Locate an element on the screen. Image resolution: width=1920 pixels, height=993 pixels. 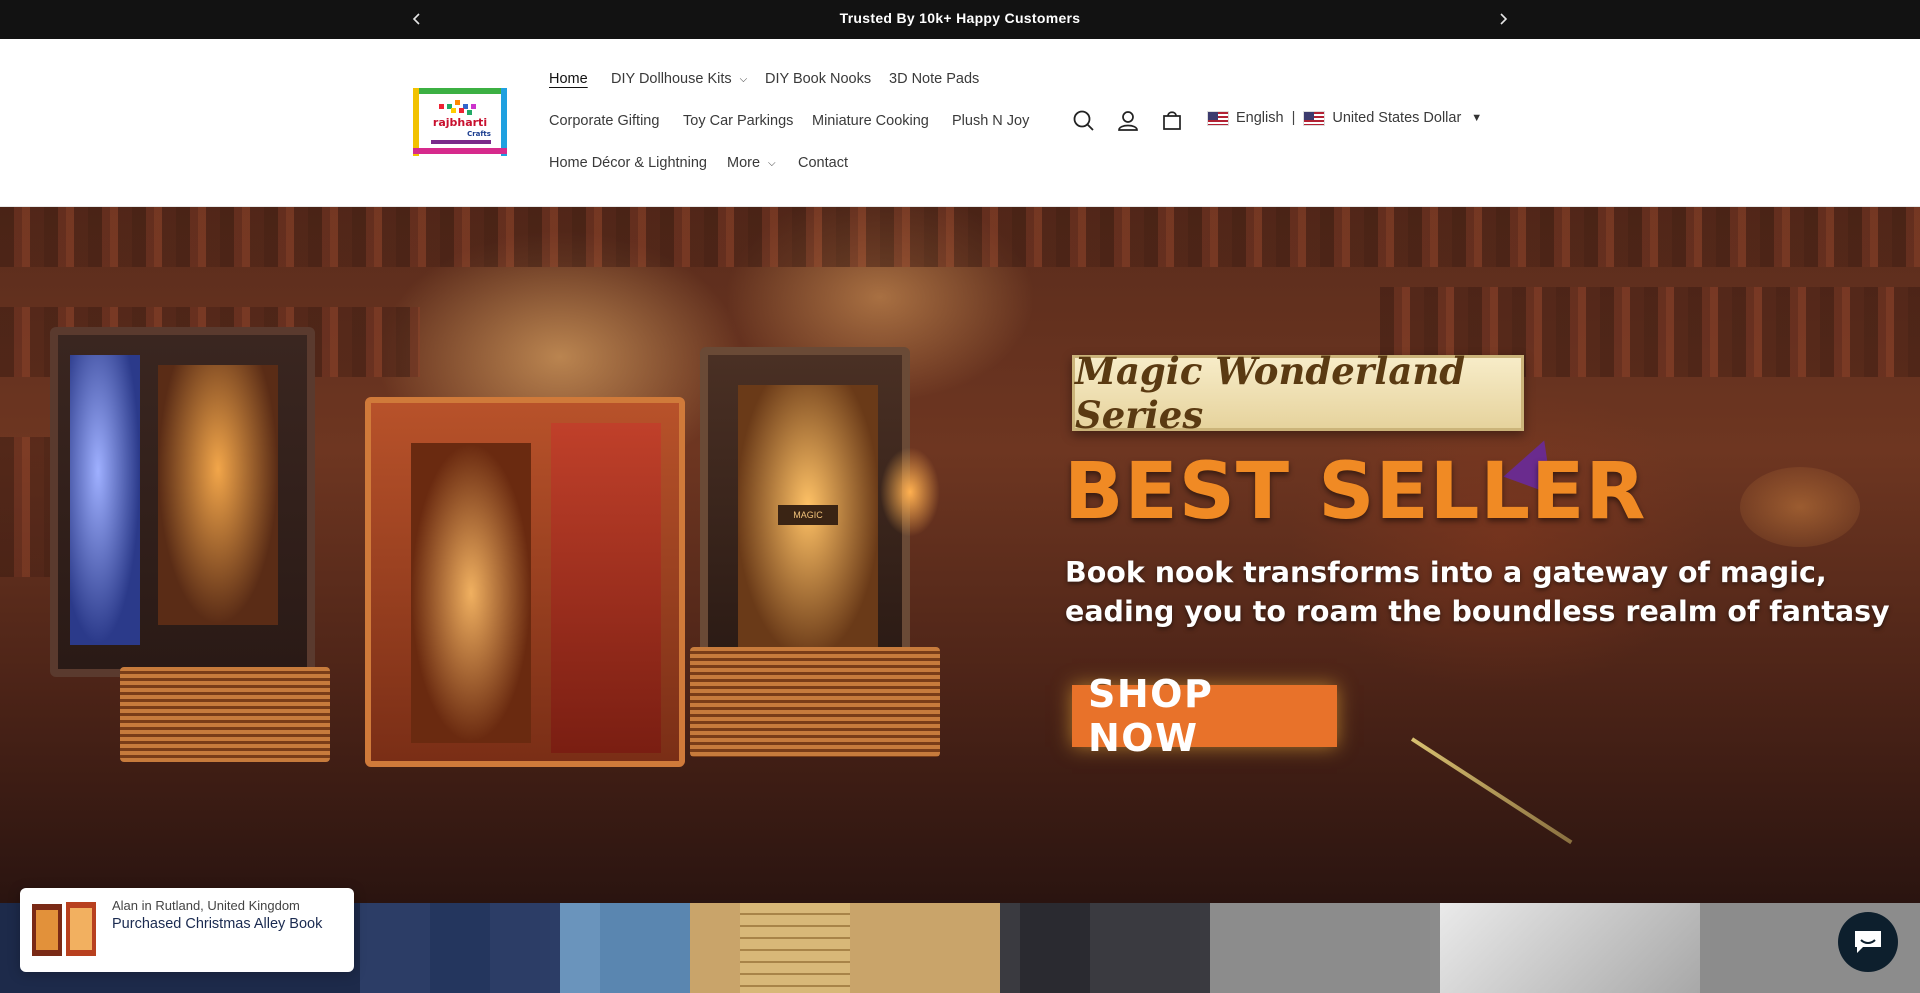
nav-toy-car-parkings: Toy Car Parkings is located at coordinates (738, 121).